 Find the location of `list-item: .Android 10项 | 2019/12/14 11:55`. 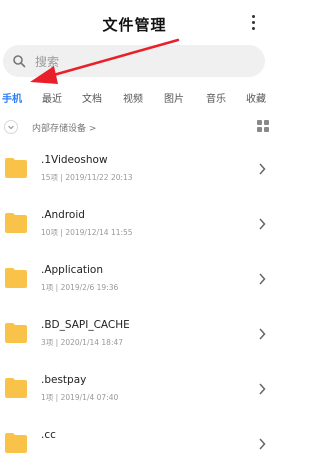

list-item: .Android 10项 | 2019/12/14 11:55 is located at coordinates (134, 222).